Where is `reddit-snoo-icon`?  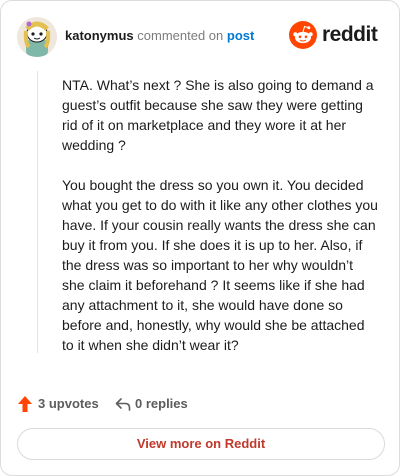 reddit-snoo-icon is located at coordinates (303, 35).